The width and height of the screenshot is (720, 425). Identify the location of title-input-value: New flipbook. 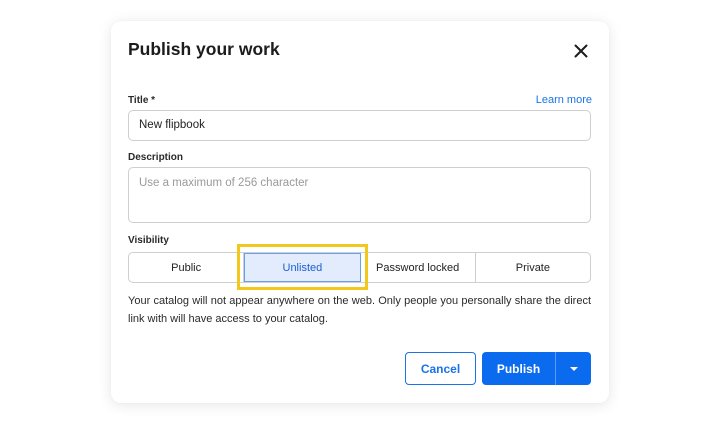
(172, 125).